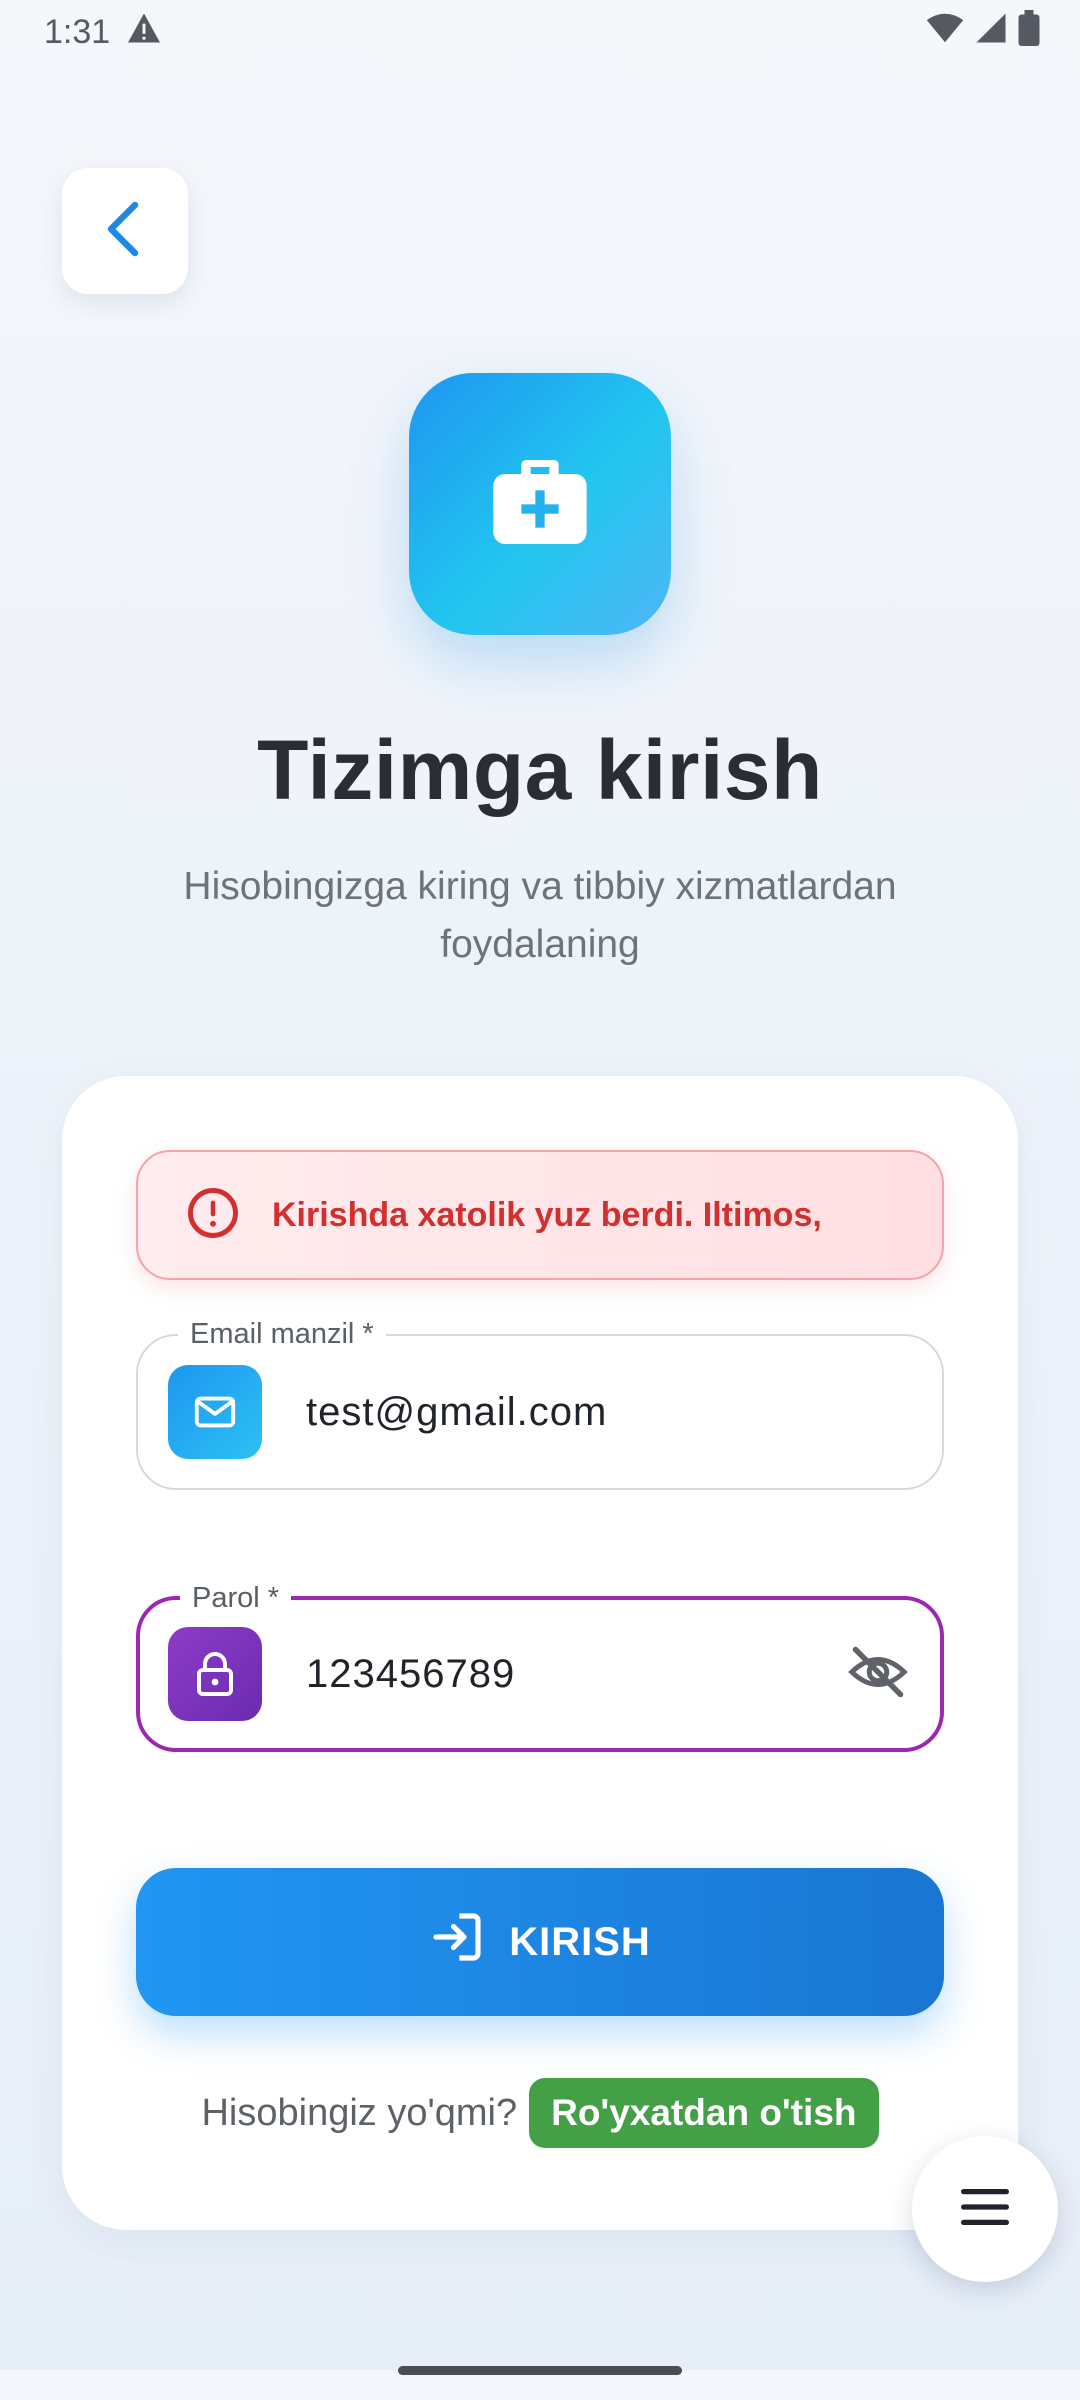 The image size is (1080, 2400). I want to click on login-button-label: KIRISH, so click(580, 1941).